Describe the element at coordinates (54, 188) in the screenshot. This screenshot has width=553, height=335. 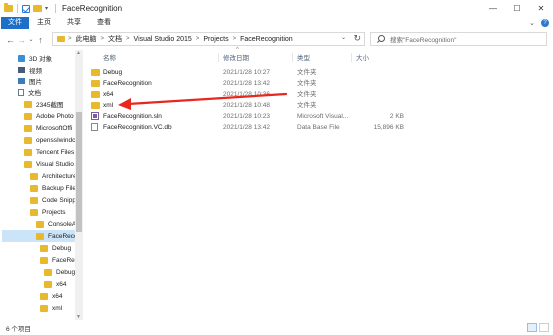
I see `sidebar-item-folder: Backup Files` at that location.